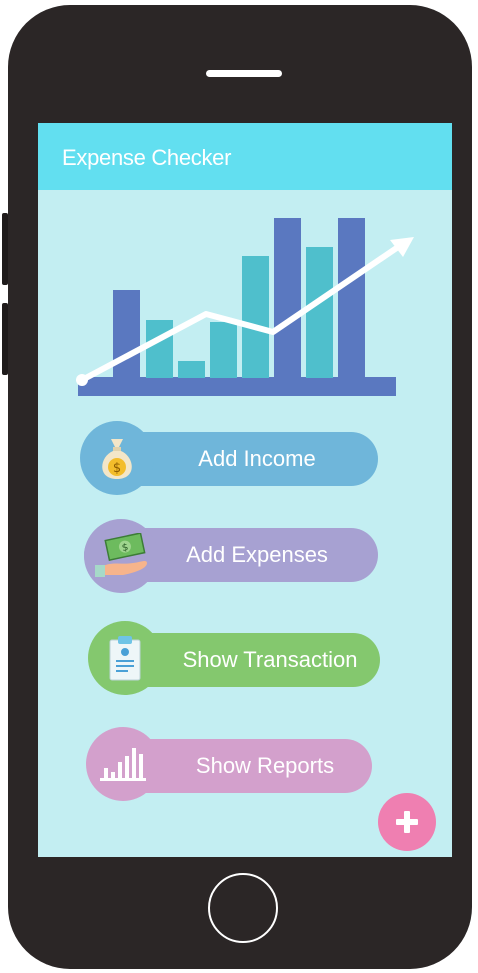 The width and height of the screenshot is (478, 973). I want to click on app-bar: Expense Checker, so click(245, 156).